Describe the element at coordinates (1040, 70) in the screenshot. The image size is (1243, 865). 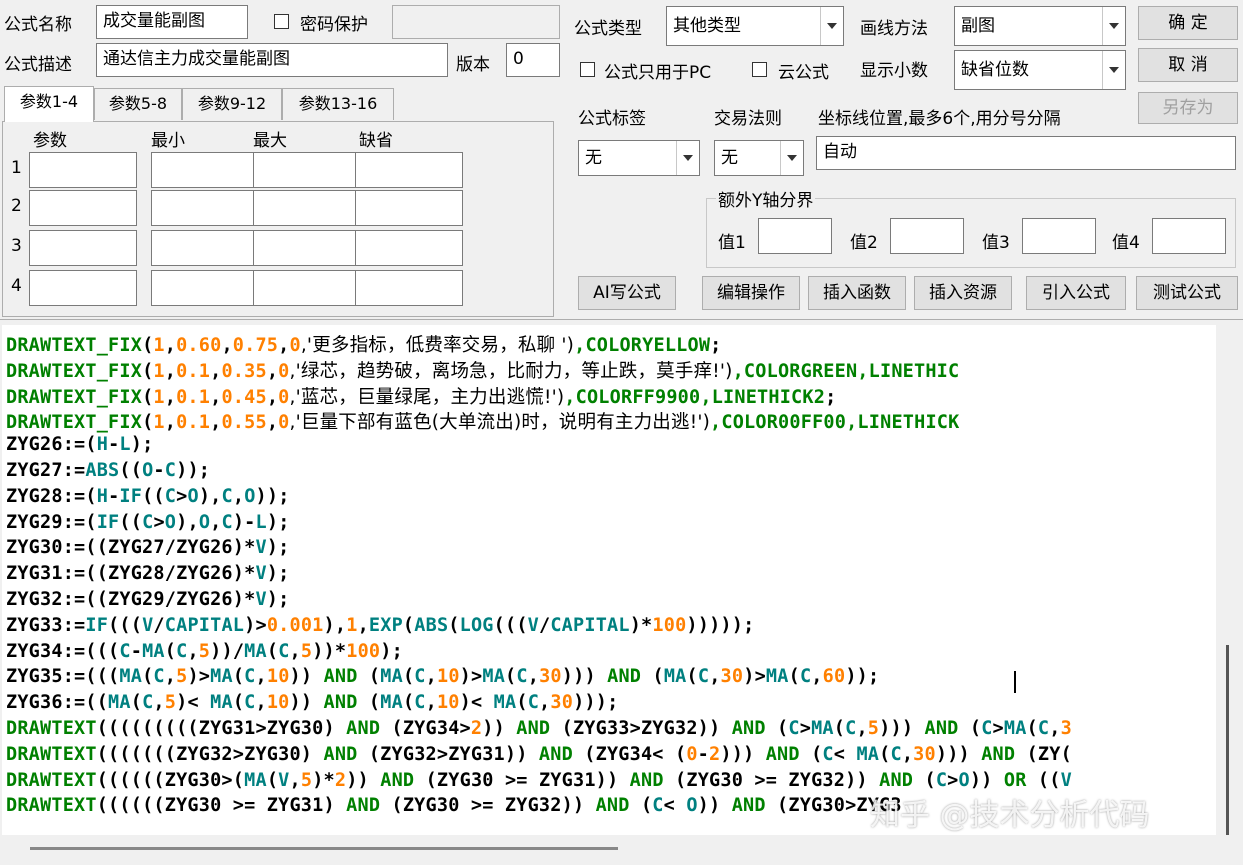
I see `decimals-select: 缺省位数` at that location.